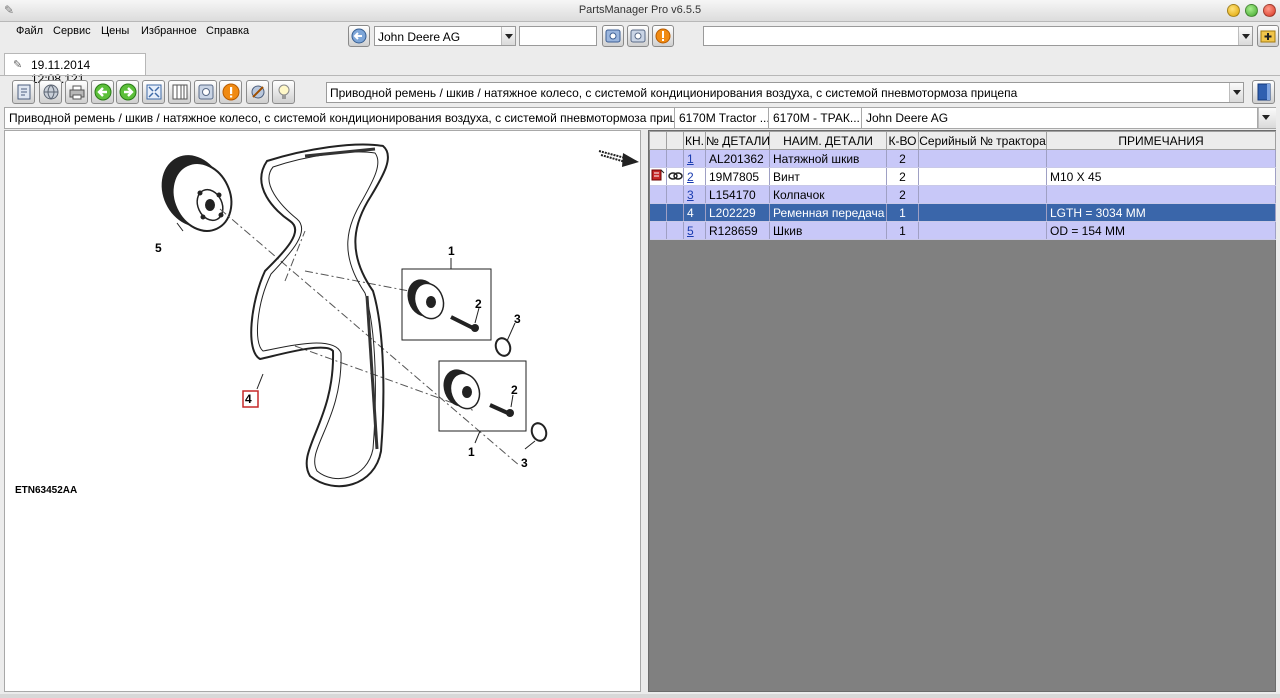 The width and height of the screenshot is (1280, 698). Describe the element at coordinates (694, 140) in the screenshot. I see `col-header-kn: КН.` at that location.